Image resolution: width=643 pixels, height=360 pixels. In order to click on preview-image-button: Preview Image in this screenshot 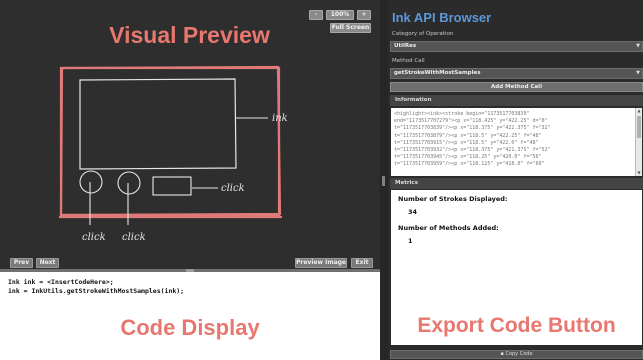, I will do `click(321, 263)`.